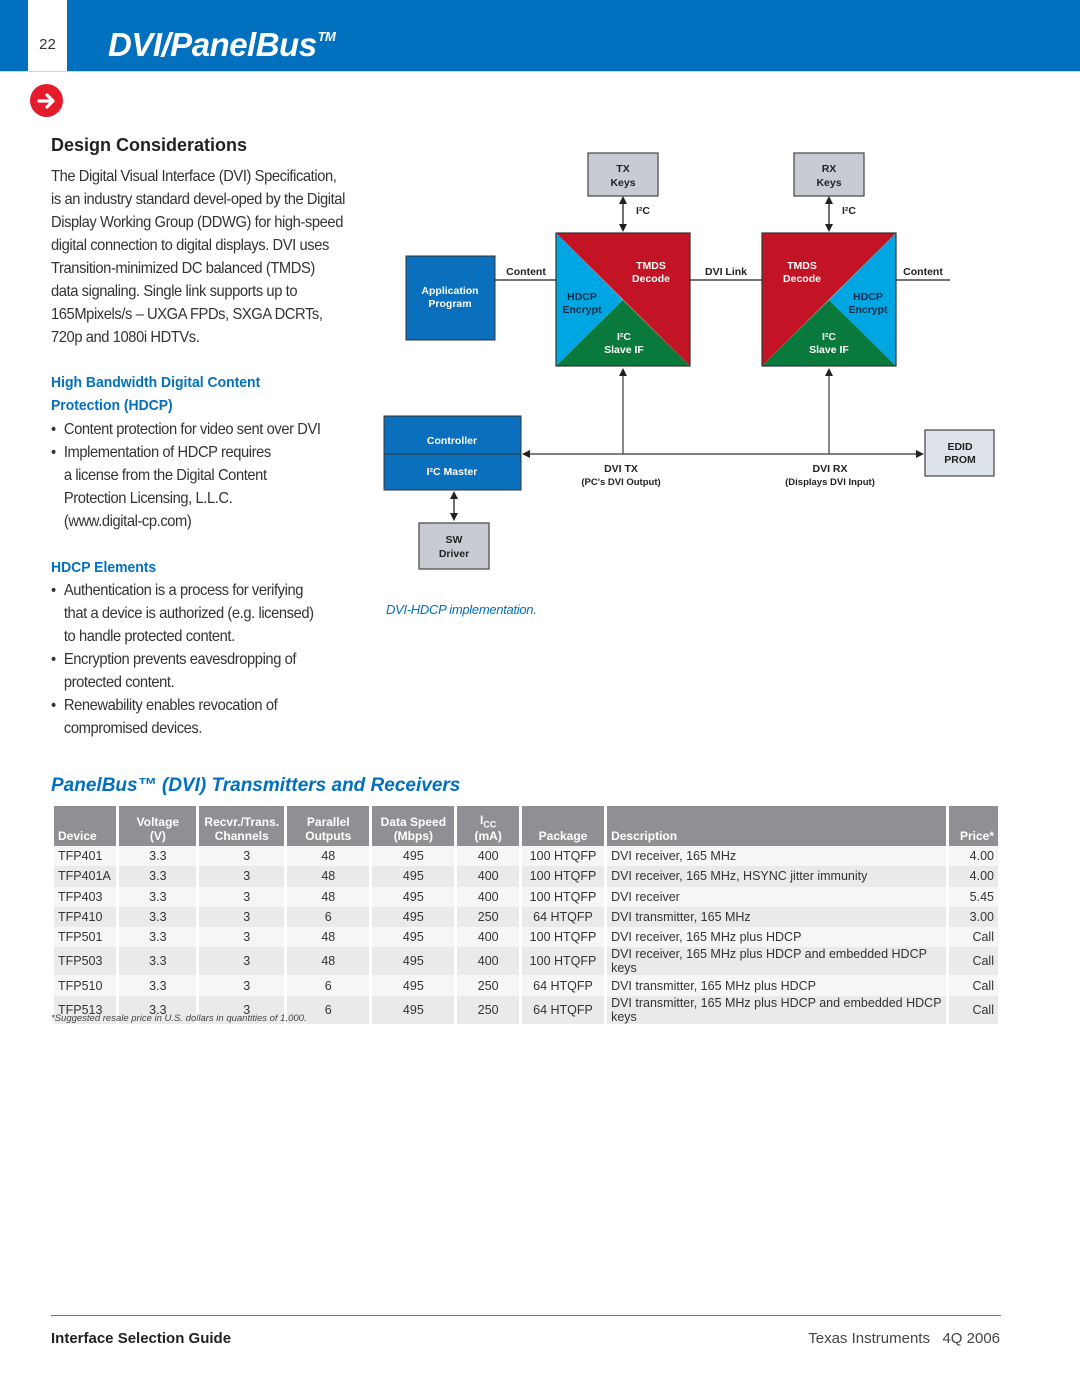 This screenshot has width=1080, height=1397. Describe the element at coordinates (563, 826) in the screenshot. I see `col-package: Package` at that location.